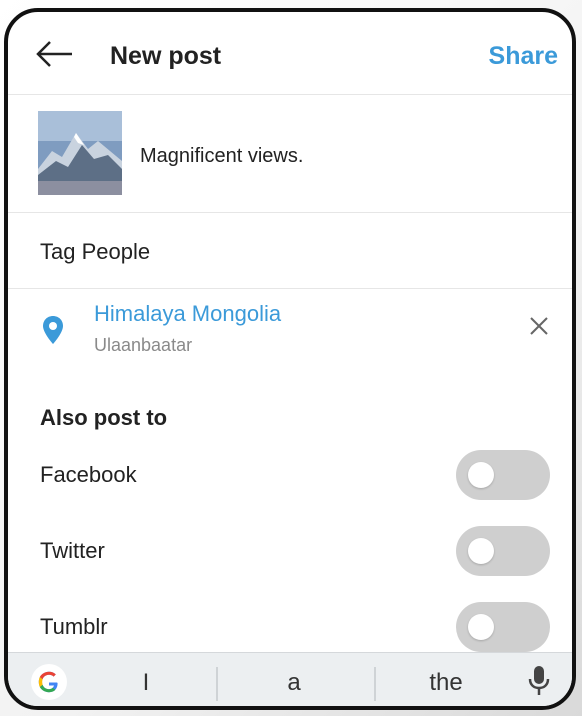 The width and height of the screenshot is (582, 716). I want to click on share-label-facebook: Facebook, so click(88, 474).